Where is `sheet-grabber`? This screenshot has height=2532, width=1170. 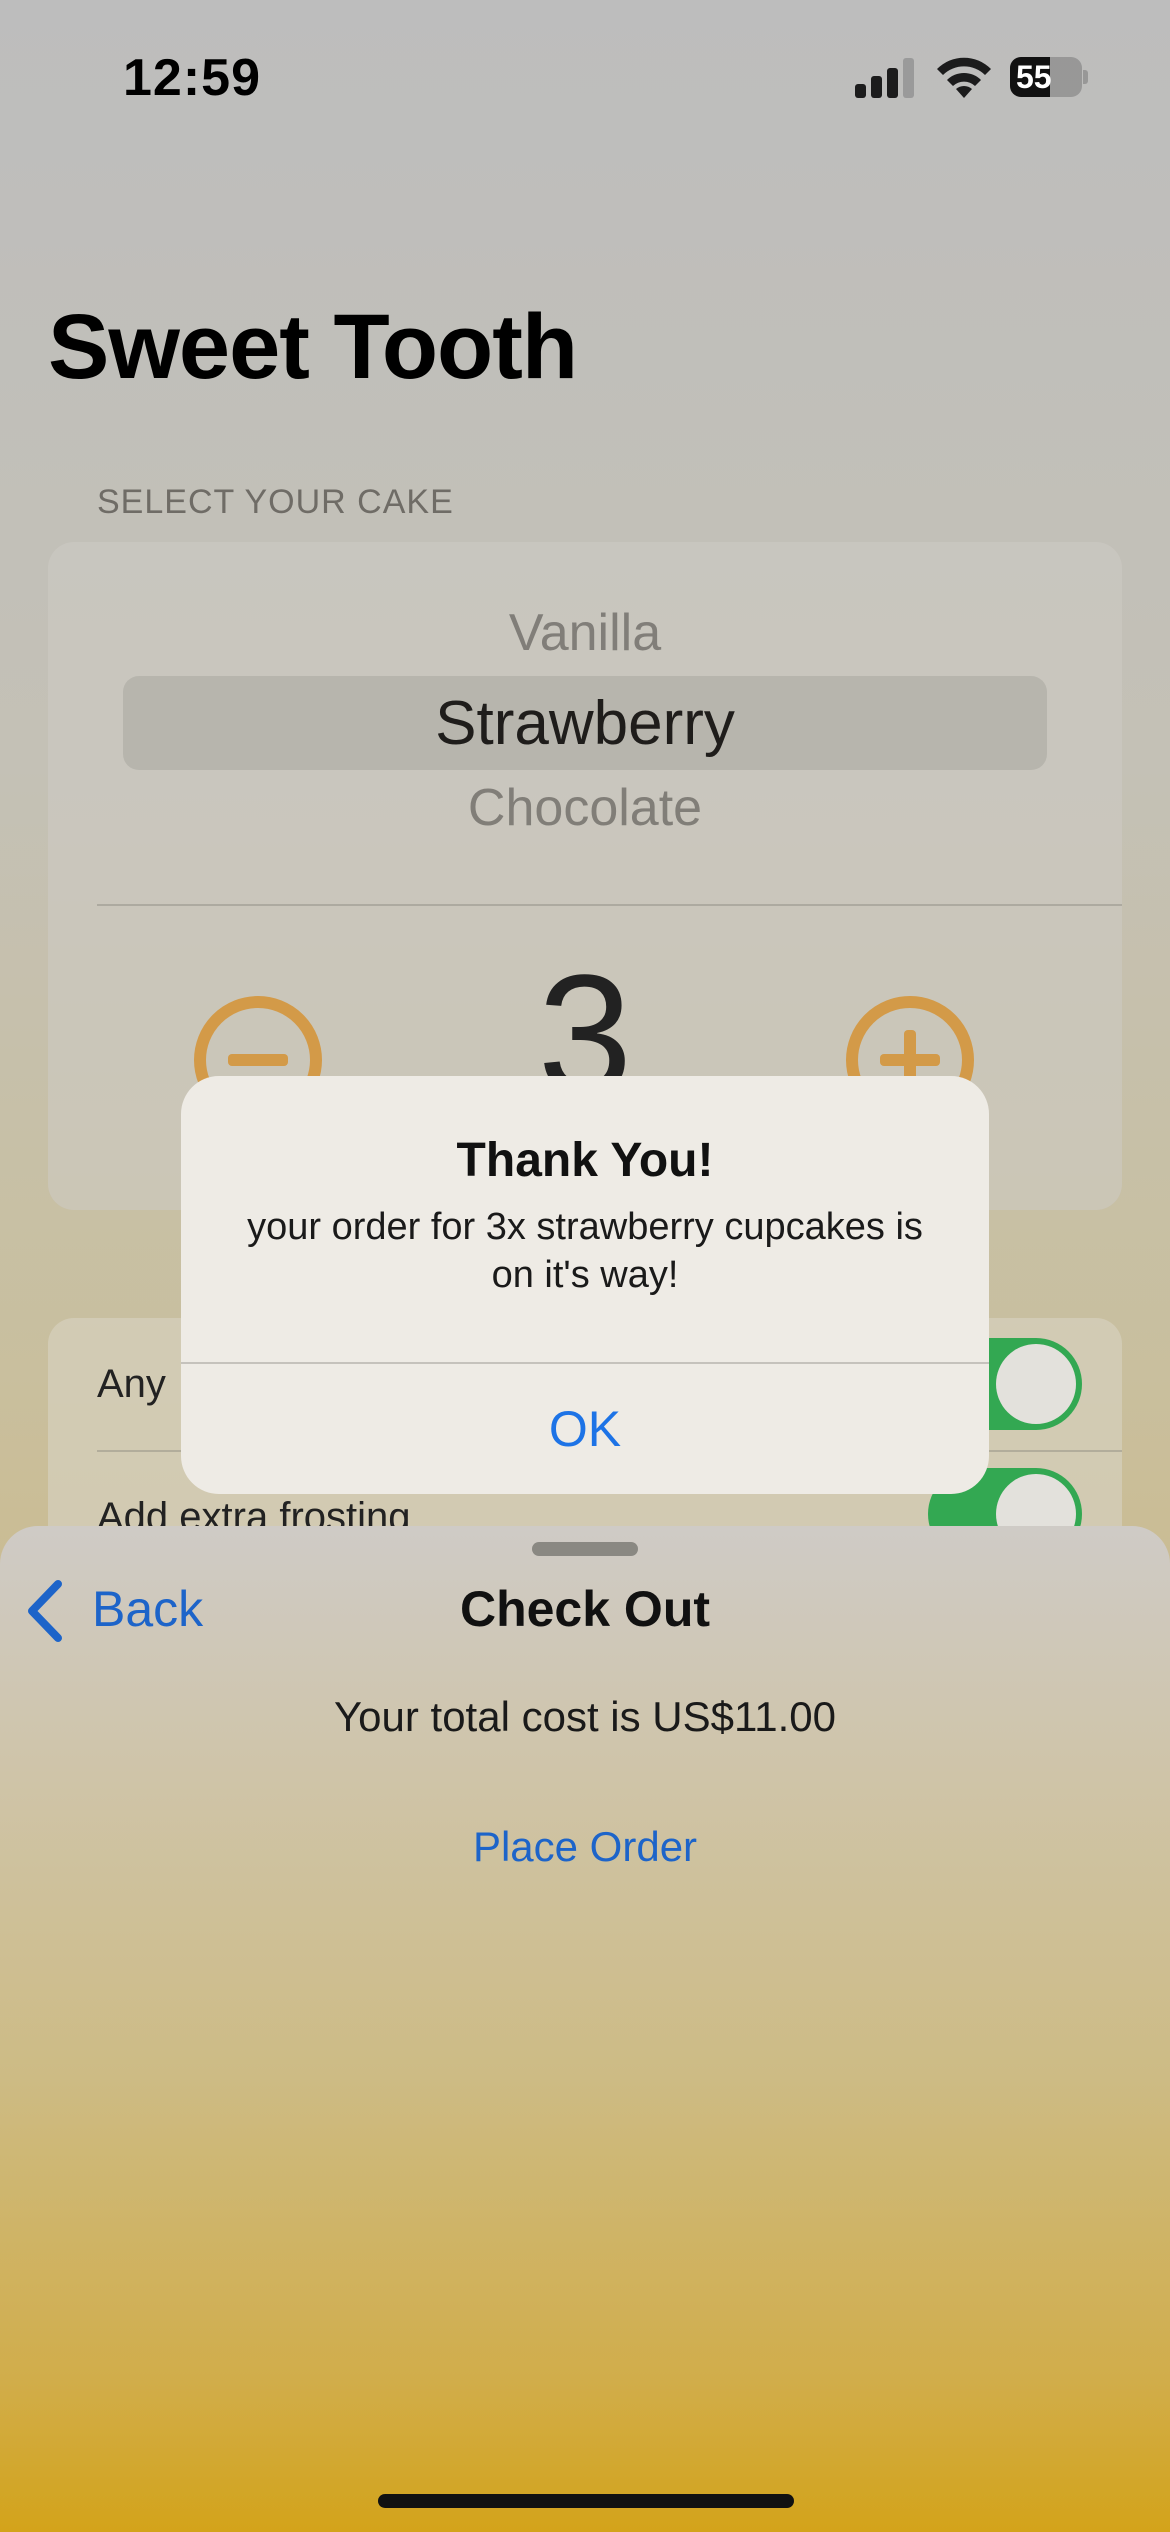 sheet-grabber is located at coordinates (585, 1549).